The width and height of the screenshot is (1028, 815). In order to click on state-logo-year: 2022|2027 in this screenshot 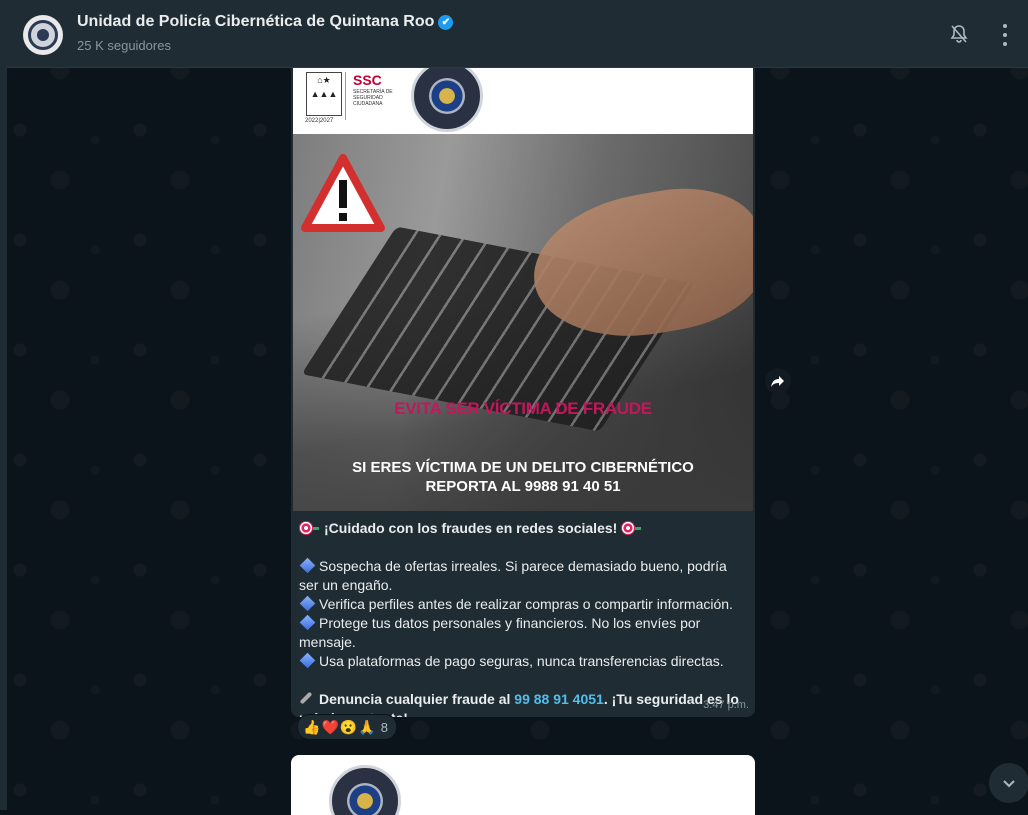, I will do `click(319, 121)`.